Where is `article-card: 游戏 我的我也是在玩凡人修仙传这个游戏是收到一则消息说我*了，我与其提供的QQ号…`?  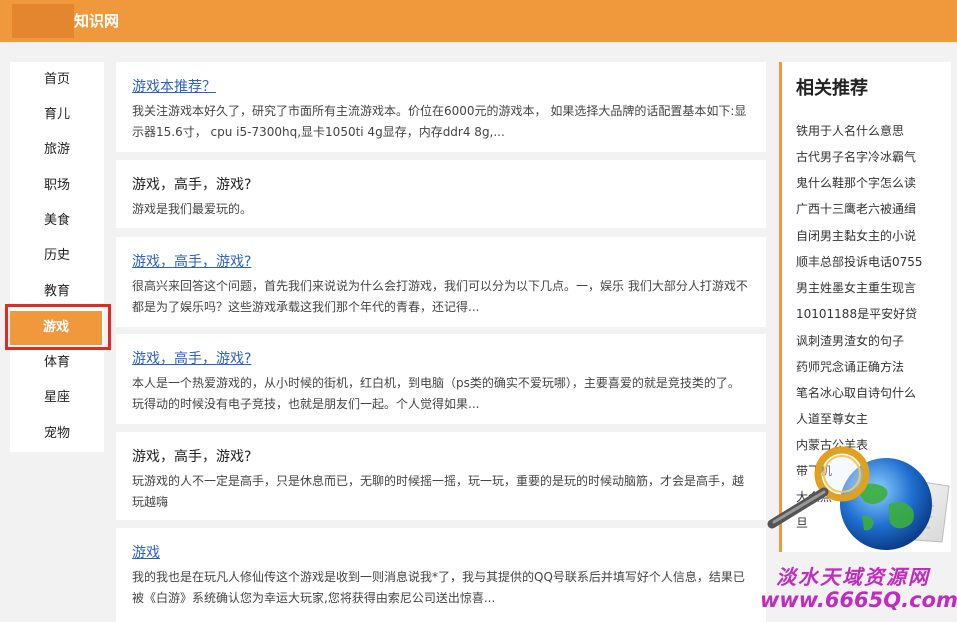
article-card: 游戏 我的我也是在玩凡人修仙传这个游戏是收到一则消息说我*了，我与其提供的QQ号… is located at coordinates (441, 575).